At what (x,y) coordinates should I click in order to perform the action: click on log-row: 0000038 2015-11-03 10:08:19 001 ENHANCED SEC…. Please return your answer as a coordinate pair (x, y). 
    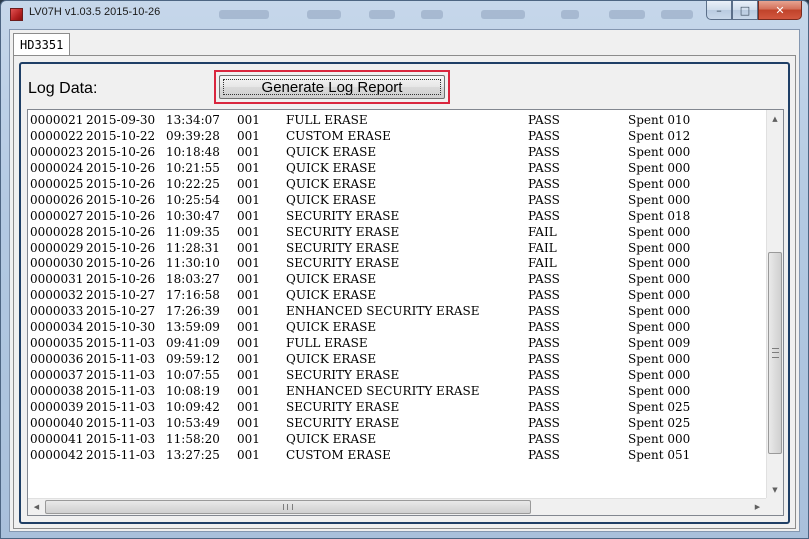
    Looking at the image, I should click on (398, 391).